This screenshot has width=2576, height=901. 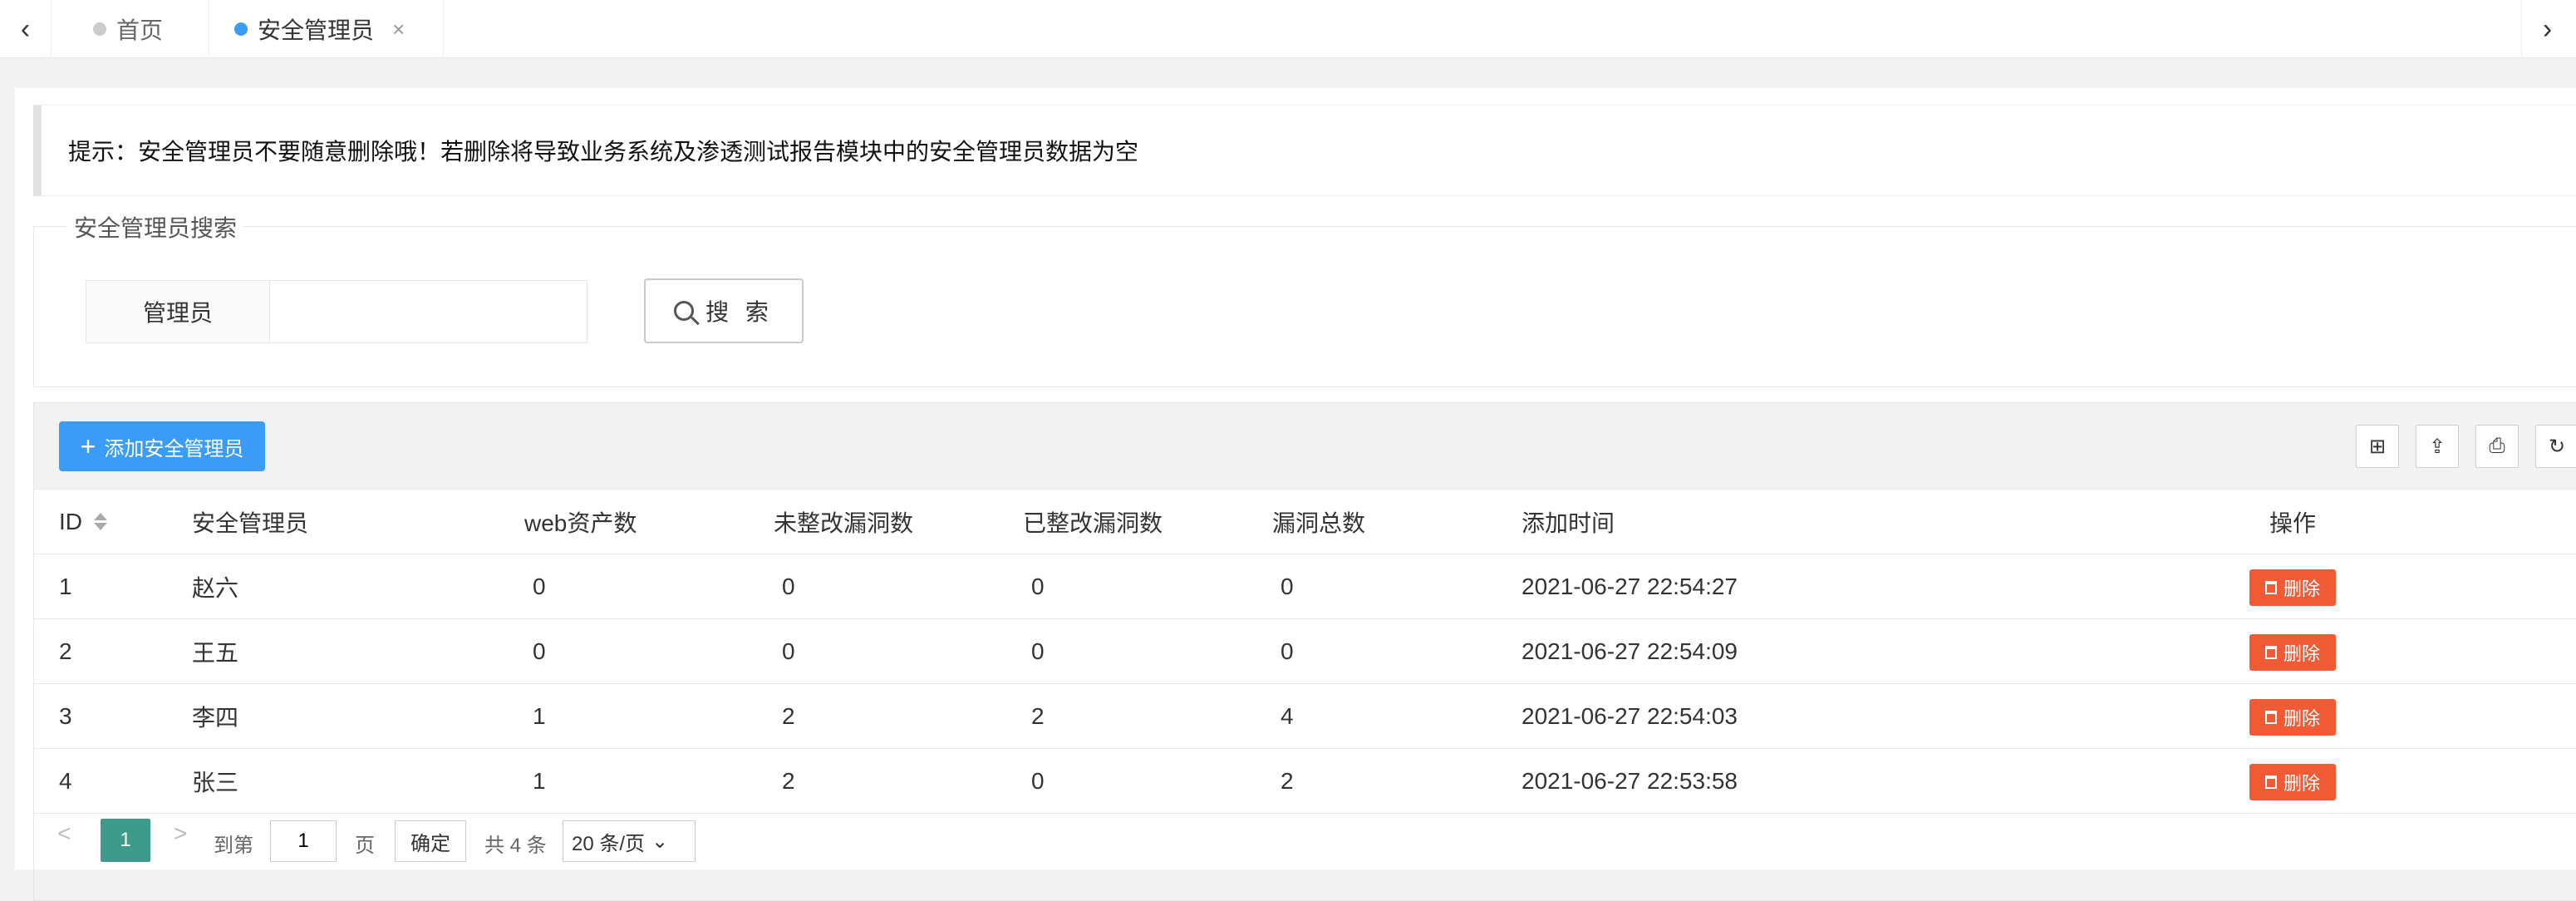 I want to click on table-toolbar: + 添加安全管理员 ⊞ ⇪ ⎙ ↻, so click(x=1305, y=446).